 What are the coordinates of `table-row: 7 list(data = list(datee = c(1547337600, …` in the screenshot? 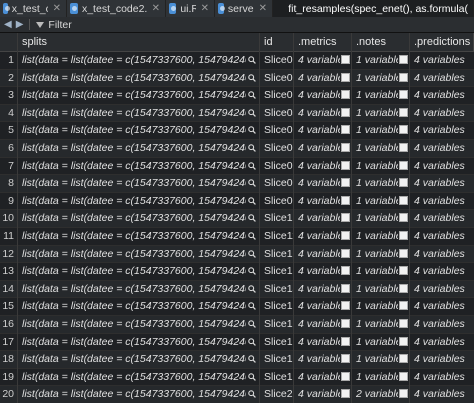 It's located at (237, 166).